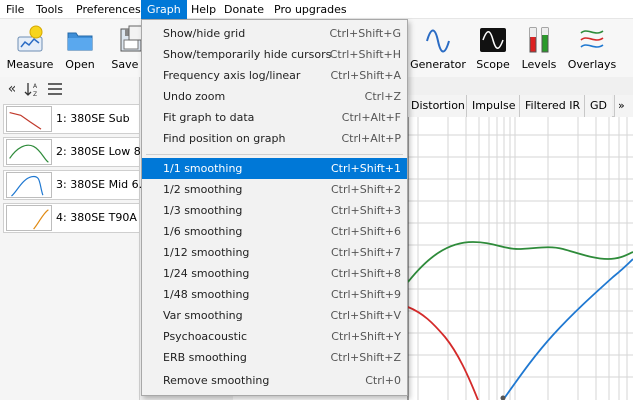 This screenshot has height=400, width=633. I want to click on menu-item-remove-smoothing: Remove smoothing Ctrl+0, so click(274, 380).